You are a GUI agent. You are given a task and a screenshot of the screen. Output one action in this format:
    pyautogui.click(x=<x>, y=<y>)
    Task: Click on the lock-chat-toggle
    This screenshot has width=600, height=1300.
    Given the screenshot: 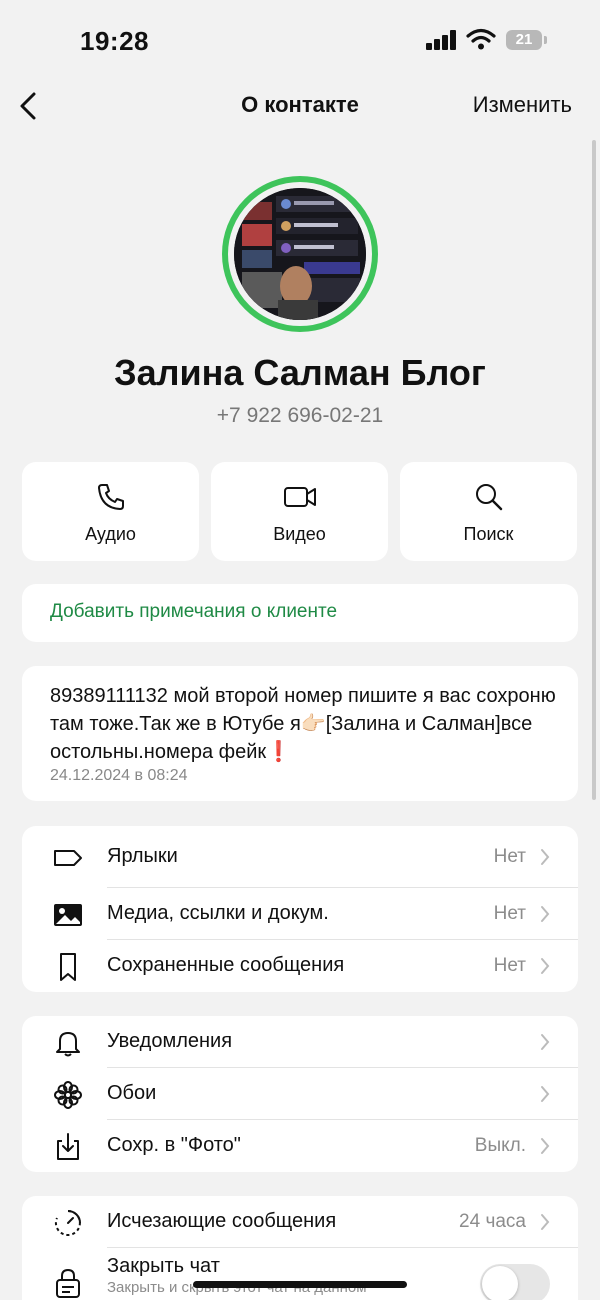 What is the action you would take?
    pyautogui.click(x=515, y=1282)
    